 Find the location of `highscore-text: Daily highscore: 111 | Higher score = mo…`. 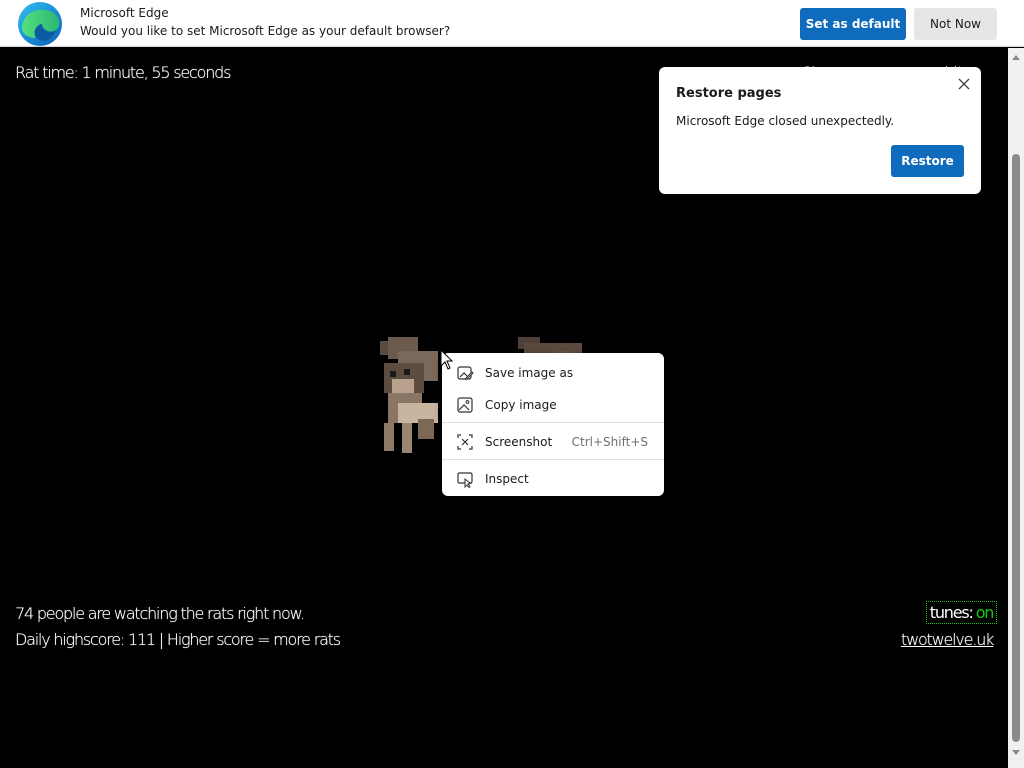

highscore-text: Daily highscore: 111 | Higher score = mo… is located at coordinates (178, 639).